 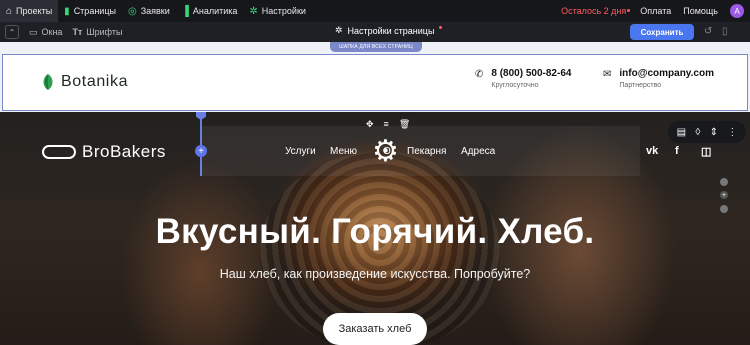 I want to click on row-tools: ✥ ≡ 🗑, so click(x=388, y=124).